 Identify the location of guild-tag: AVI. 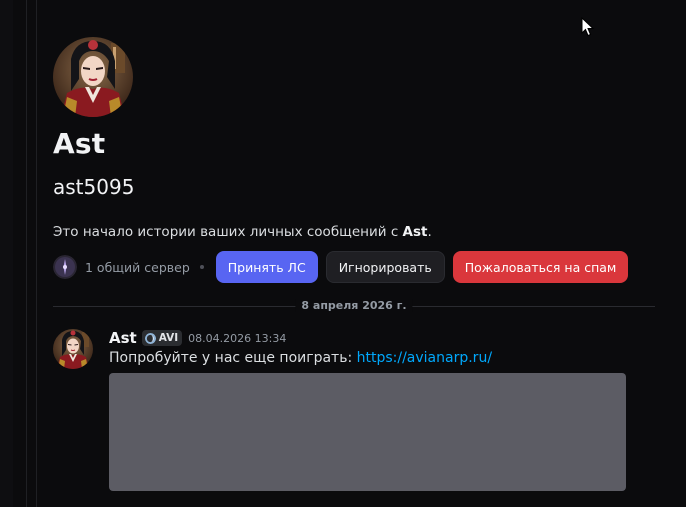
(162, 338).